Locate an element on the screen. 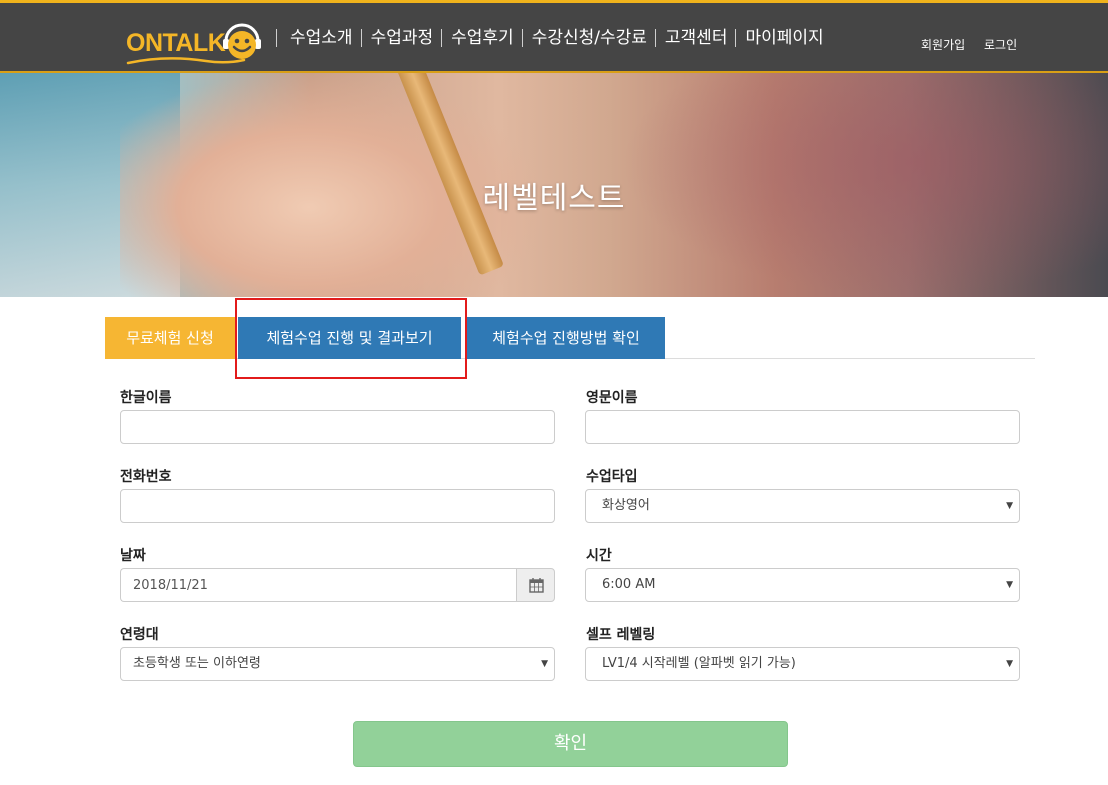 The width and height of the screenshot is (1108, 785). time-value: 6:00 AM is located at coordinates (629, 584).